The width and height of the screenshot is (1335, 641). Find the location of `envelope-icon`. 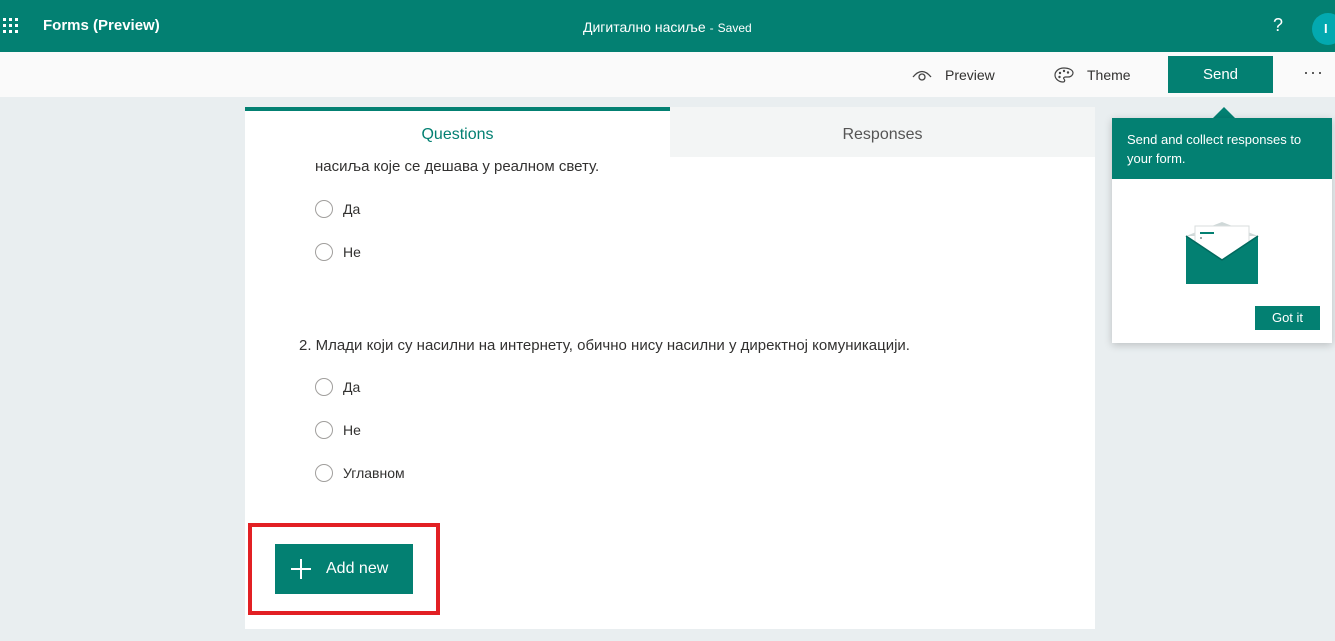

envelope-icon is located at coordinates (1222, 253).